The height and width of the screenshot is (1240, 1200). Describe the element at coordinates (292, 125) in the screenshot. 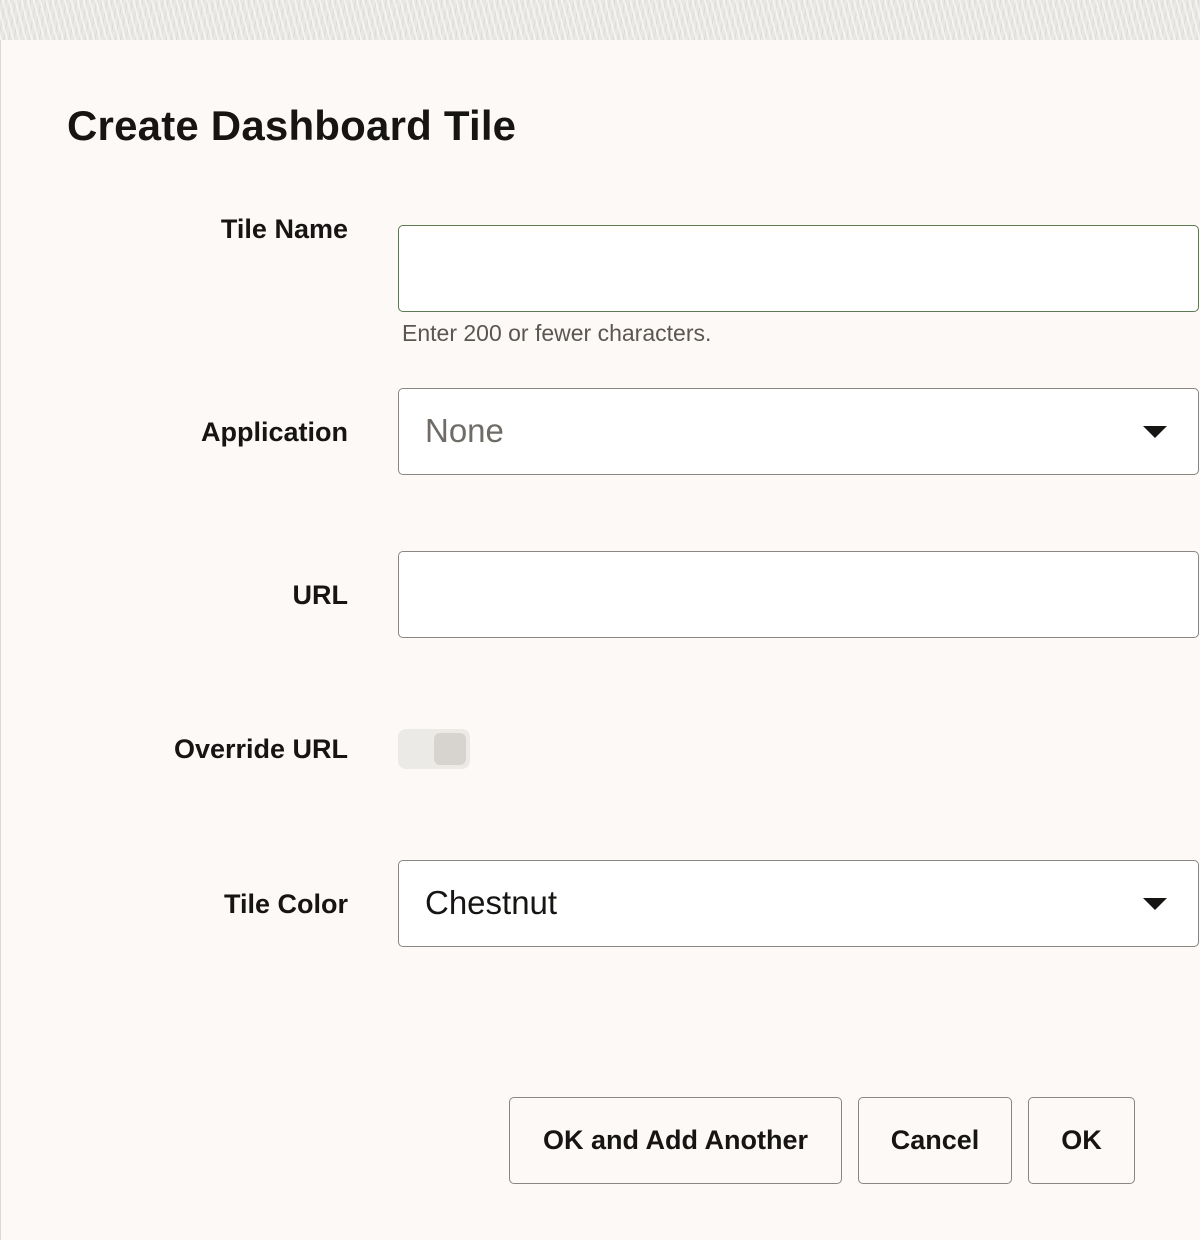

I see `dialog-title: Create Dashboard Tile` at that location.